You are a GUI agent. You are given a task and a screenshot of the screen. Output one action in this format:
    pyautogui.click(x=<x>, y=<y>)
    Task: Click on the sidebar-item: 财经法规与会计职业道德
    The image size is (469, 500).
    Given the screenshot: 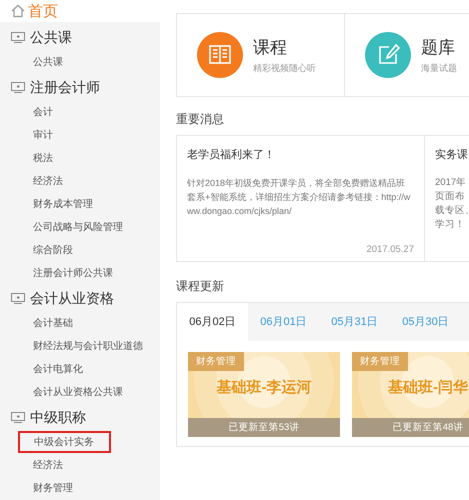 What is the action you would take?
    pyautogui.click(x=81, y=346)
    